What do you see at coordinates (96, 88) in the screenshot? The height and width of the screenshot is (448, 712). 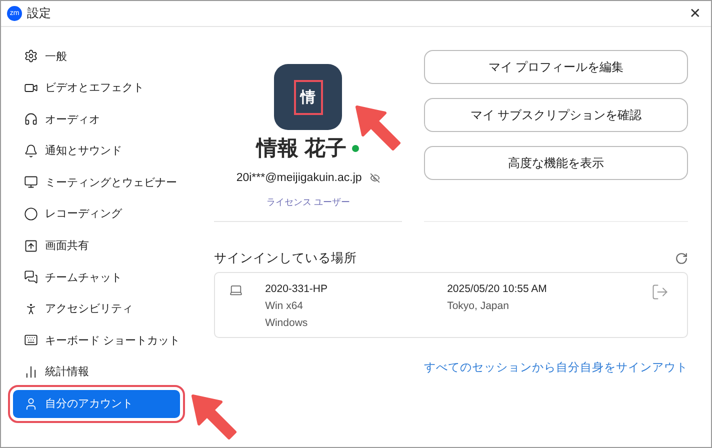 I see `sidebar-item: ビデオとエフェクト` at bounding box center [96, 88].